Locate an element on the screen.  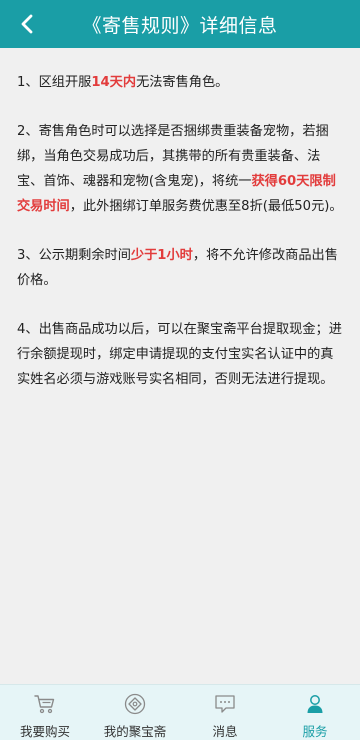
cart-icon is located at coordinates (44, 704).